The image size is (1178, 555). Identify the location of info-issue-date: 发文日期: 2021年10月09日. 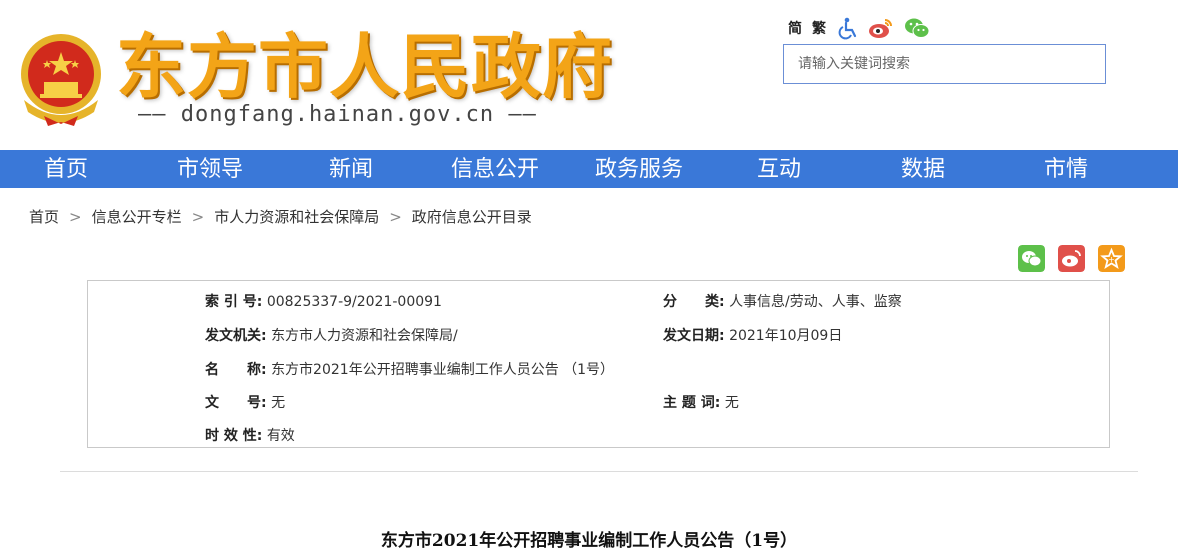
(752, 335).